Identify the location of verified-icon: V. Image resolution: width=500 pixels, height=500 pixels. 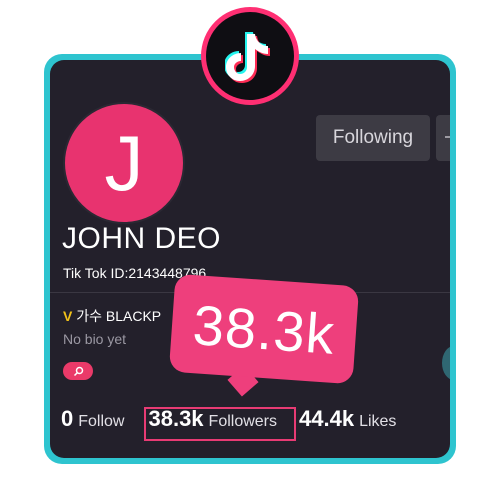
(68, 316).